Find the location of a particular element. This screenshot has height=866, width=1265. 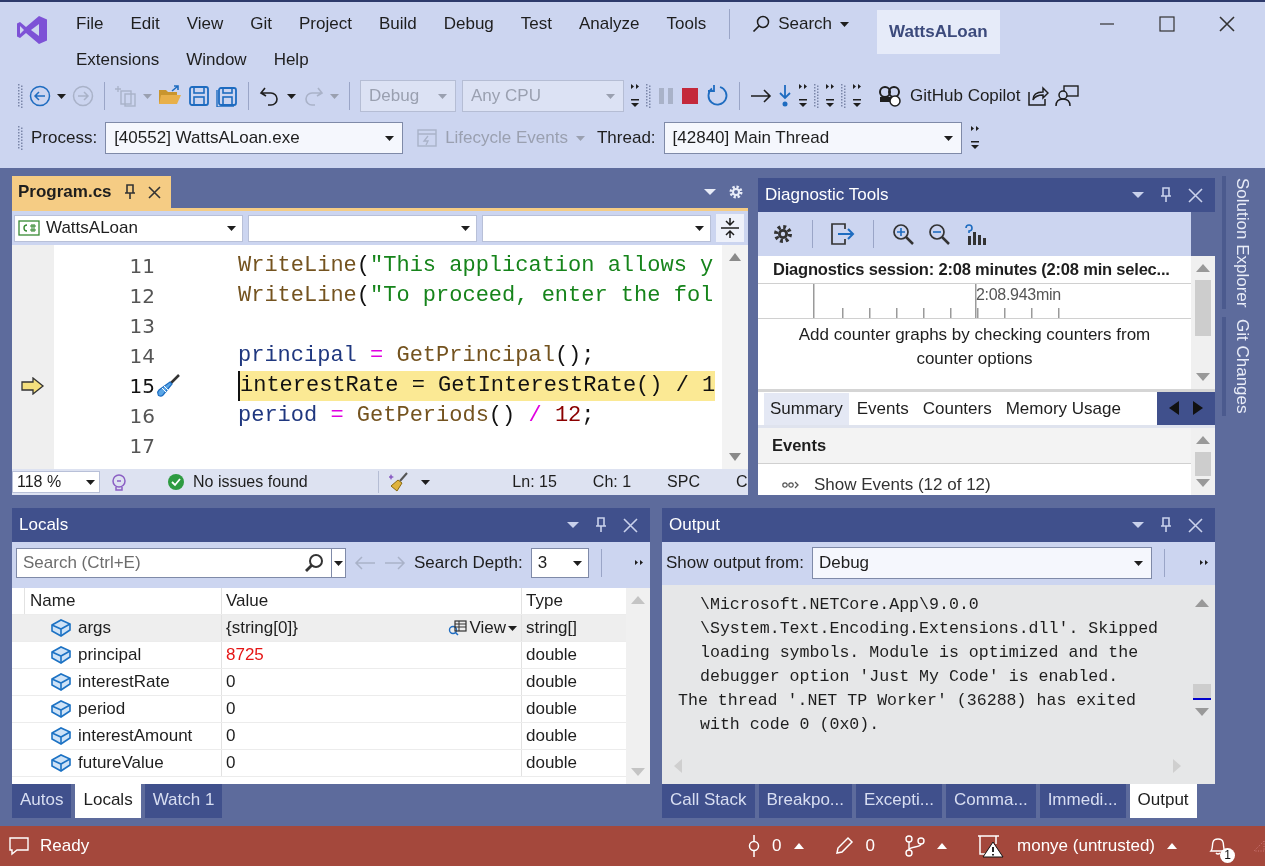

issues-text: No issues found is located at coordinates (250, 482).